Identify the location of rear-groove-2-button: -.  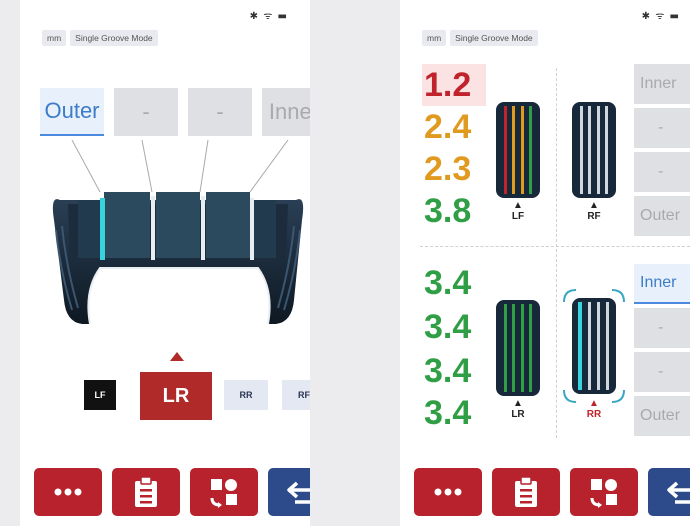
(662, 328).